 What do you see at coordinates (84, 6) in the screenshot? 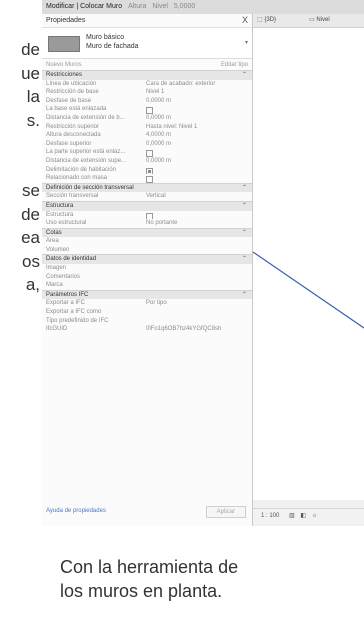
I see `context-label: Modificar | Colocar Muro` at bounding box center [84, 6].